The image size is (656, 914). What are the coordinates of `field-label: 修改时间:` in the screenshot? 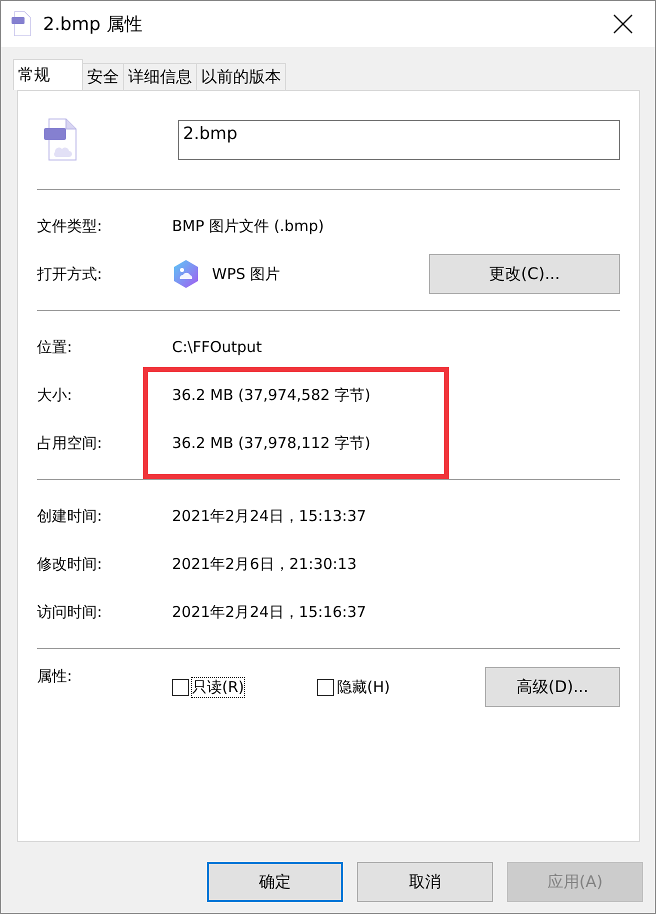 It's located at (70, 564).